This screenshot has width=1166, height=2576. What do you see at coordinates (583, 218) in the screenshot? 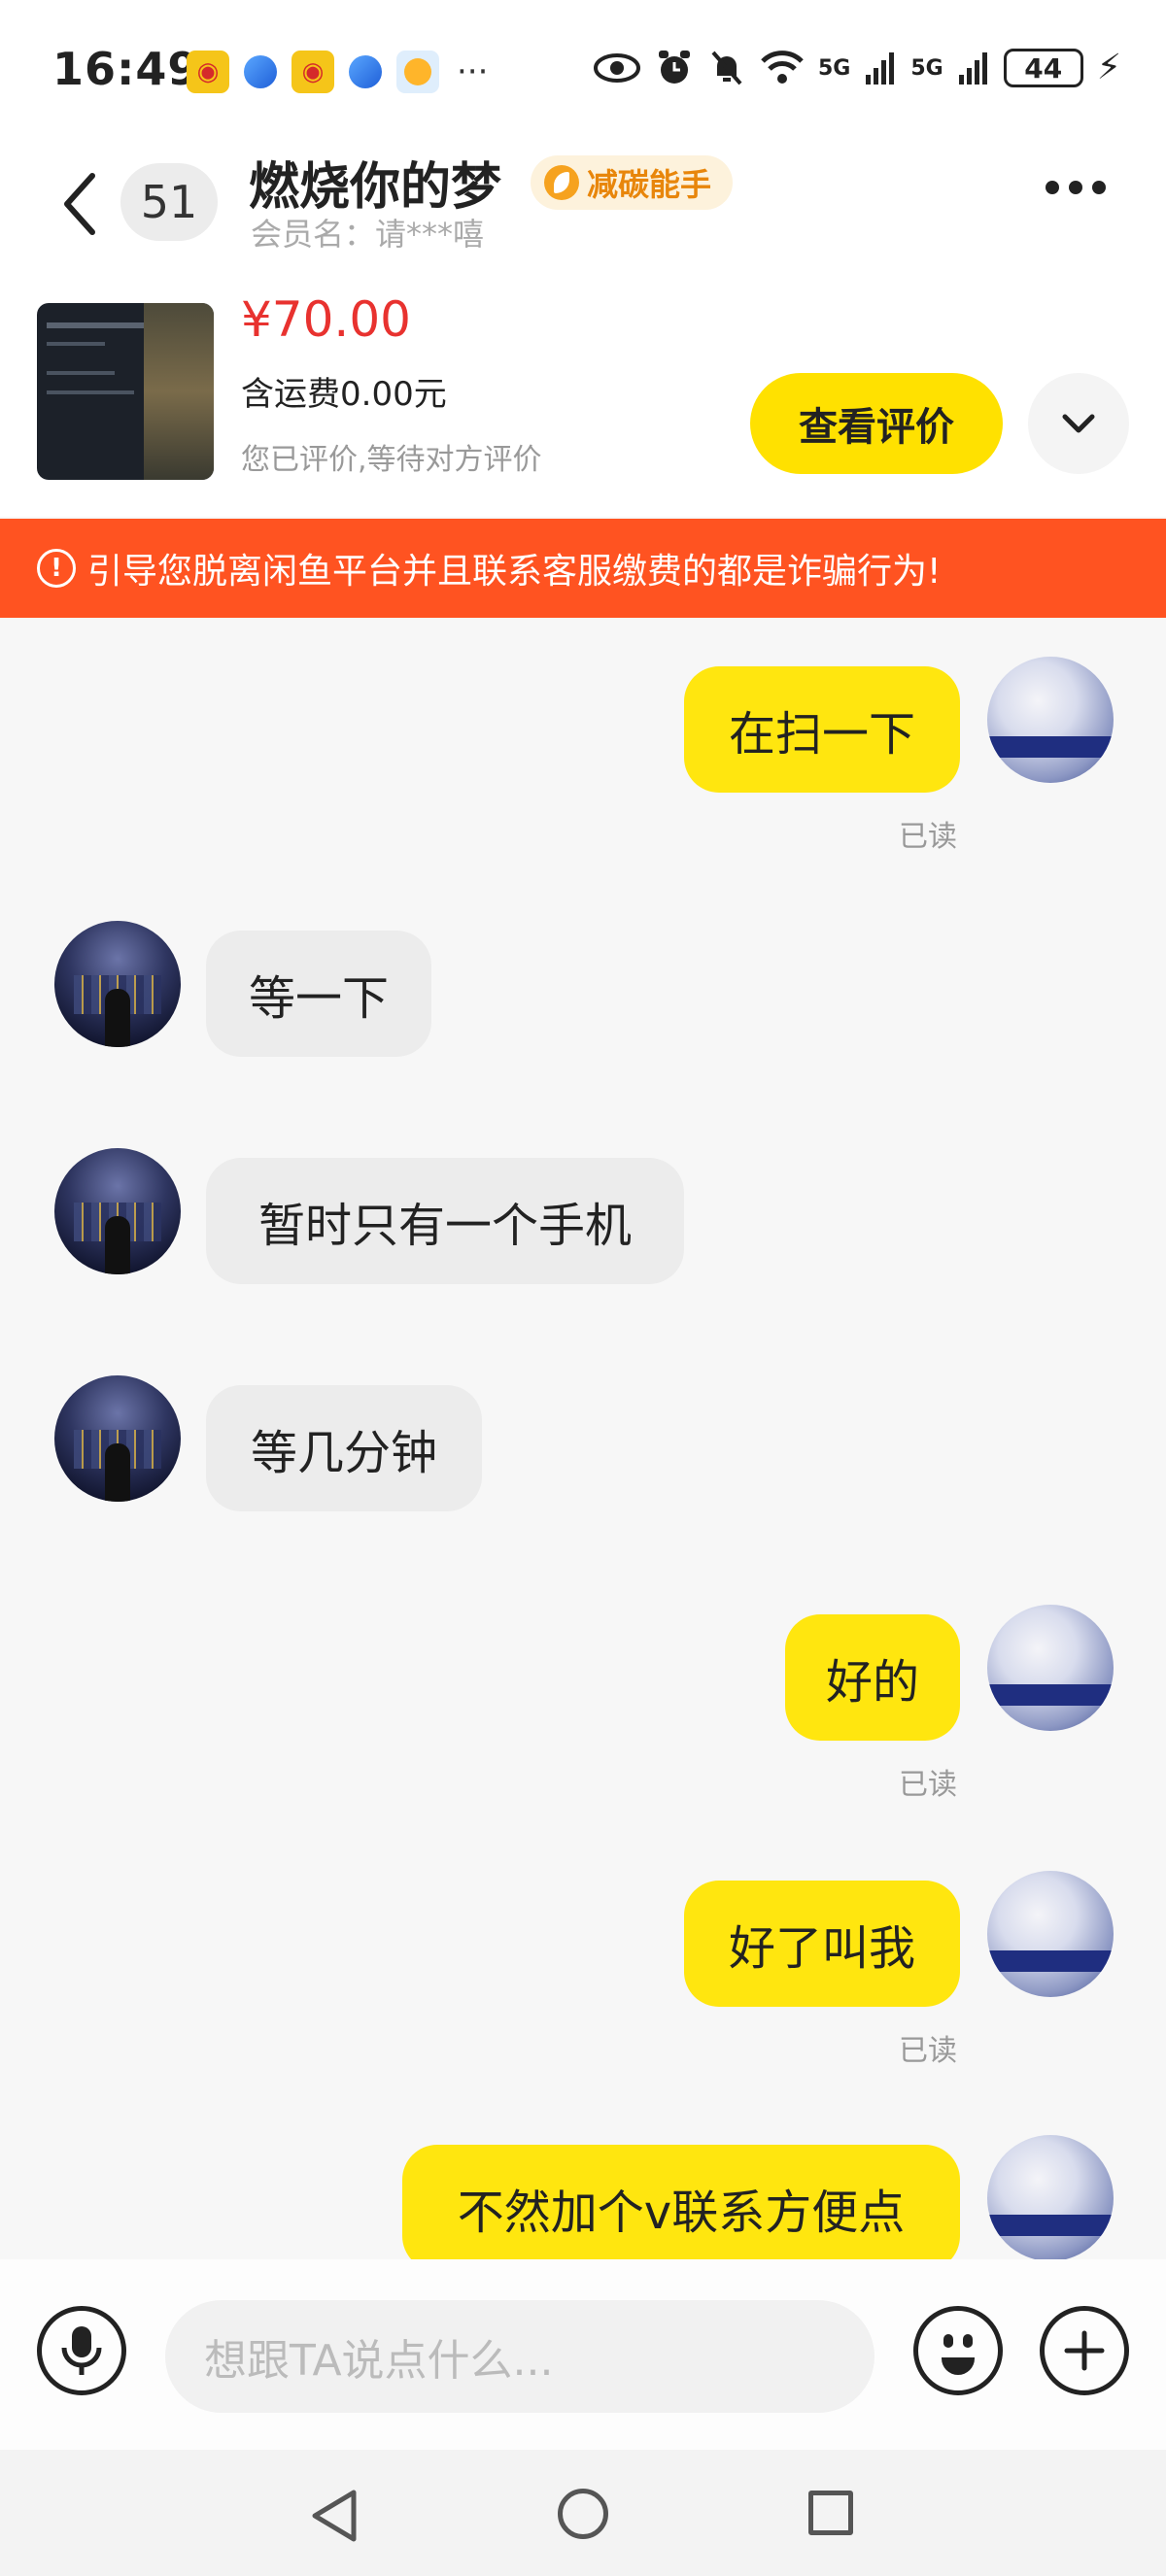
I see `chat-header: 51 燃烧你的梦 减碳能手 会员名：请***嘻` at bounding box center [583, 218].